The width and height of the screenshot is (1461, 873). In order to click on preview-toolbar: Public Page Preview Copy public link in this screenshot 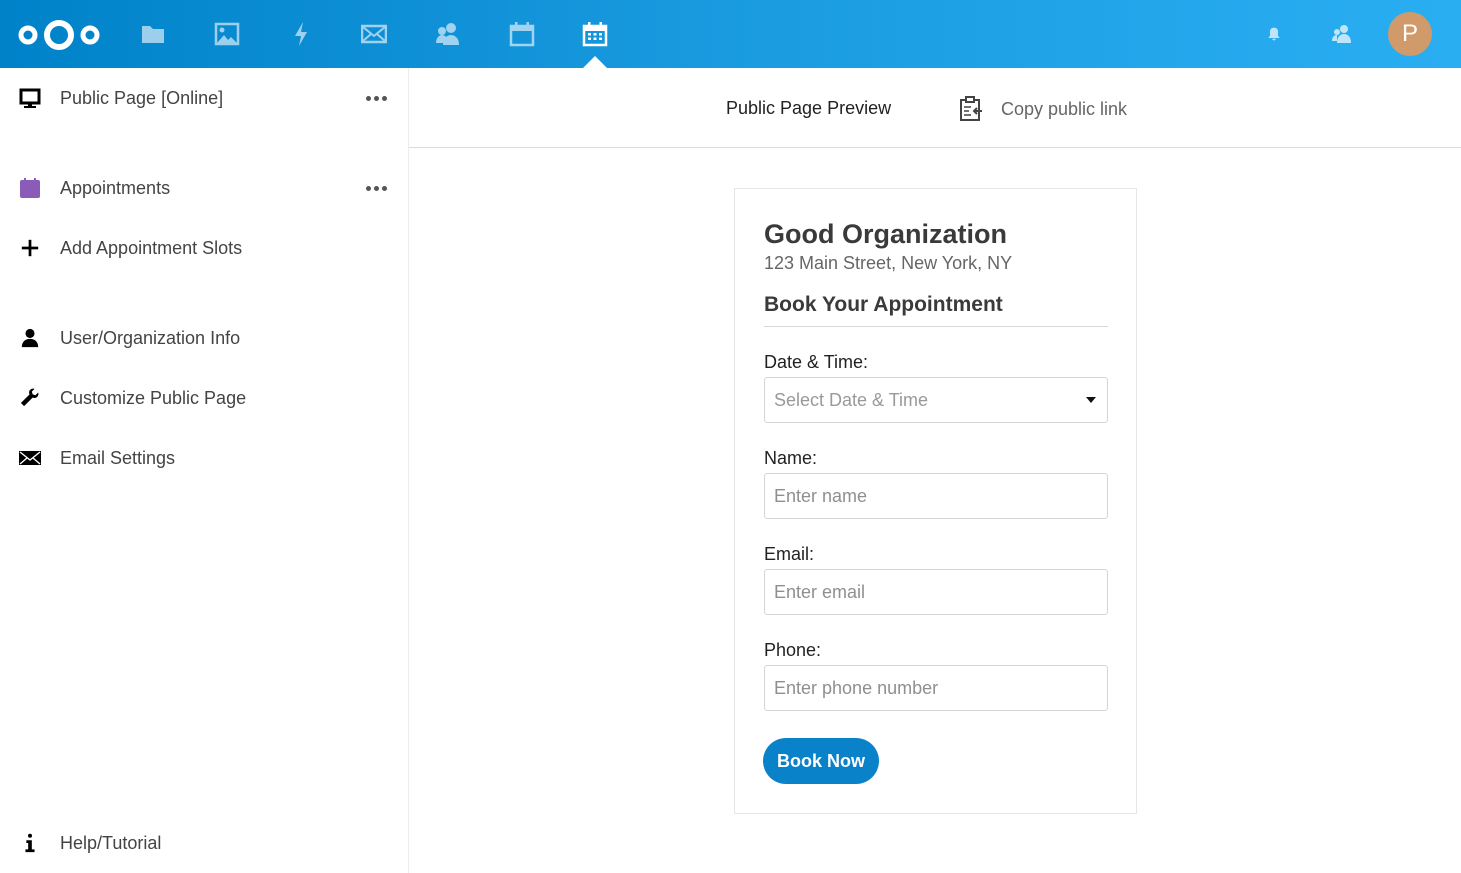, I will do `click(935, 108)`.